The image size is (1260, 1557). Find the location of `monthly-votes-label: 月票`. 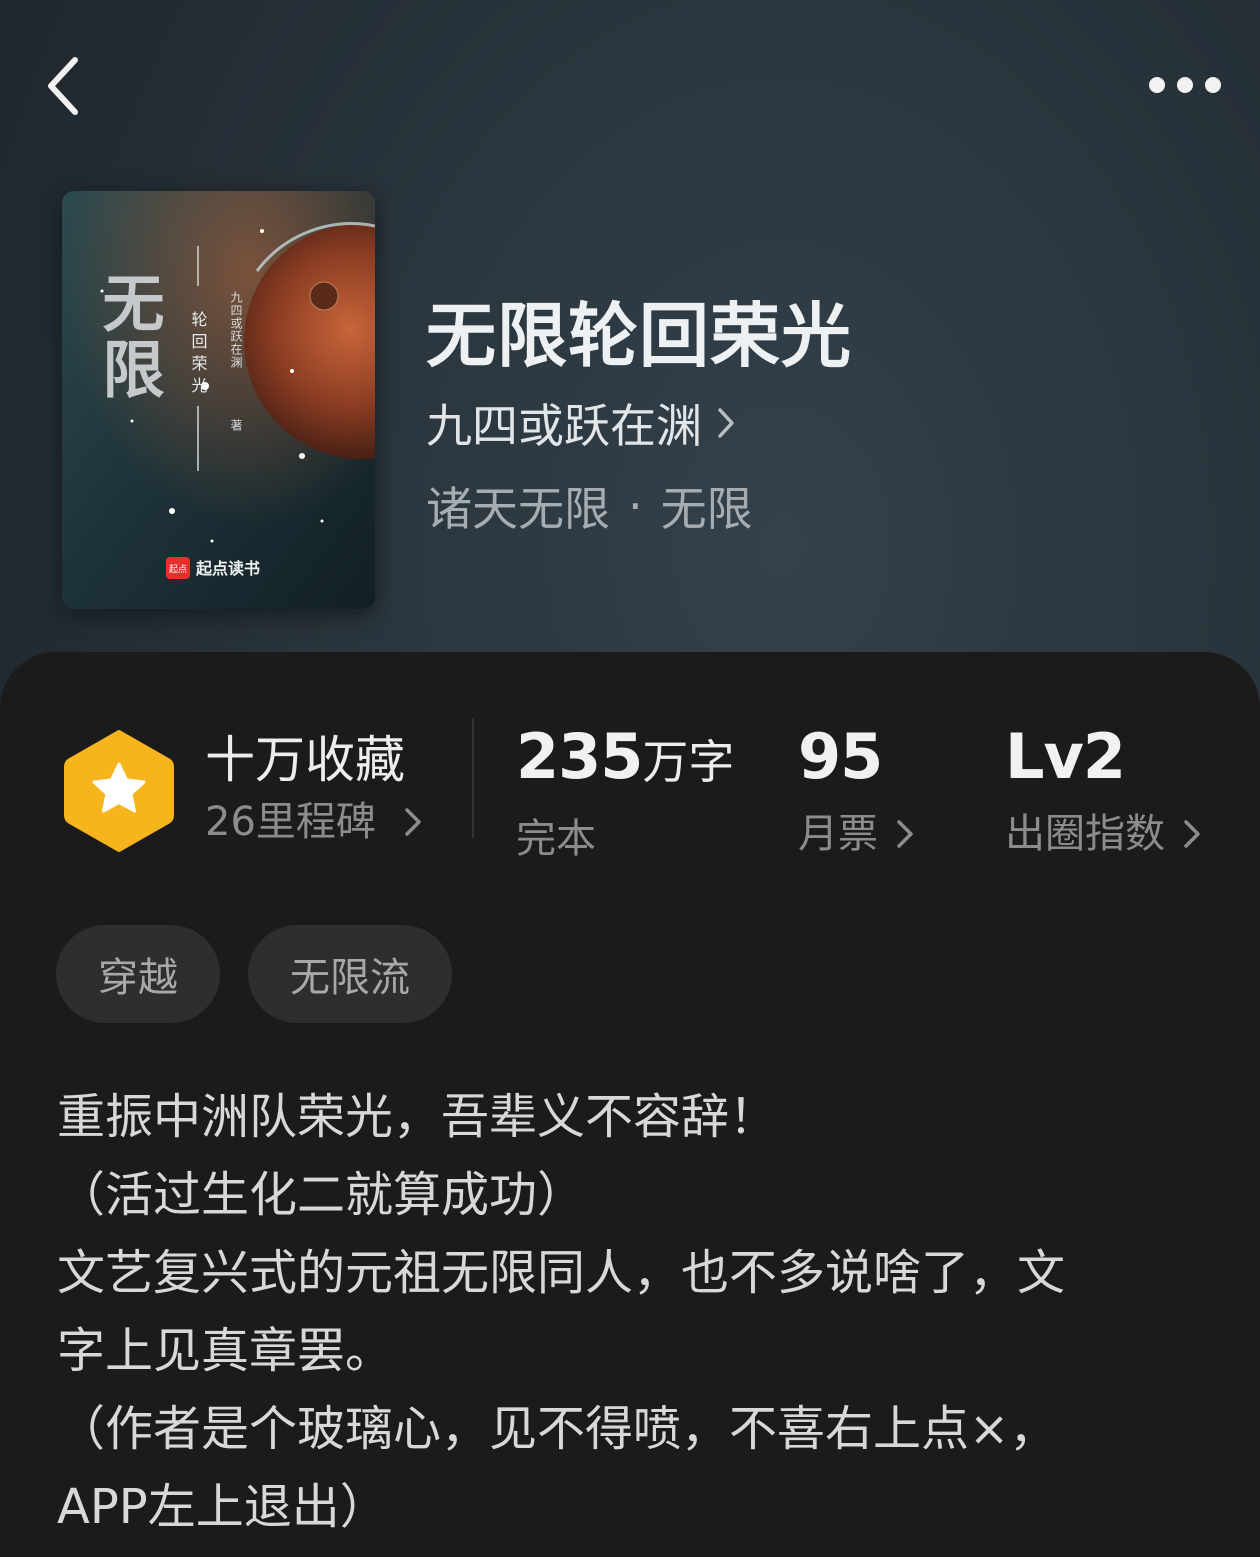

monthly-votes-label: 月票 is located at coordinates (838, 834).